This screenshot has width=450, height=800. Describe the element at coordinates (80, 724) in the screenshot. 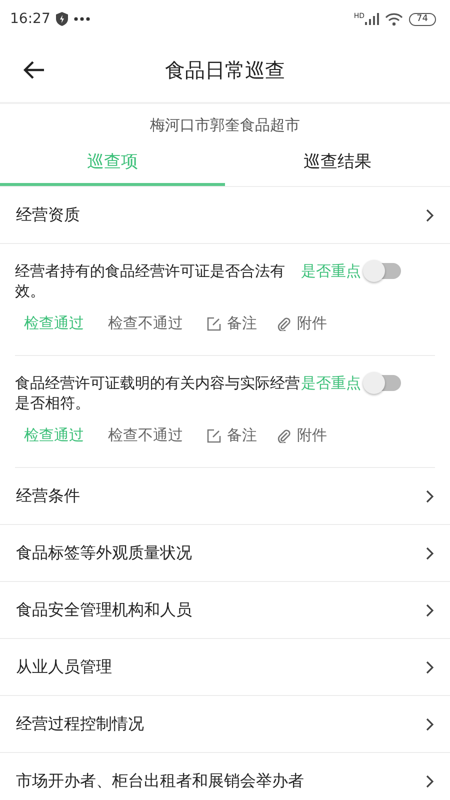

I see `section-title: 经营过程控制情况` at that location.